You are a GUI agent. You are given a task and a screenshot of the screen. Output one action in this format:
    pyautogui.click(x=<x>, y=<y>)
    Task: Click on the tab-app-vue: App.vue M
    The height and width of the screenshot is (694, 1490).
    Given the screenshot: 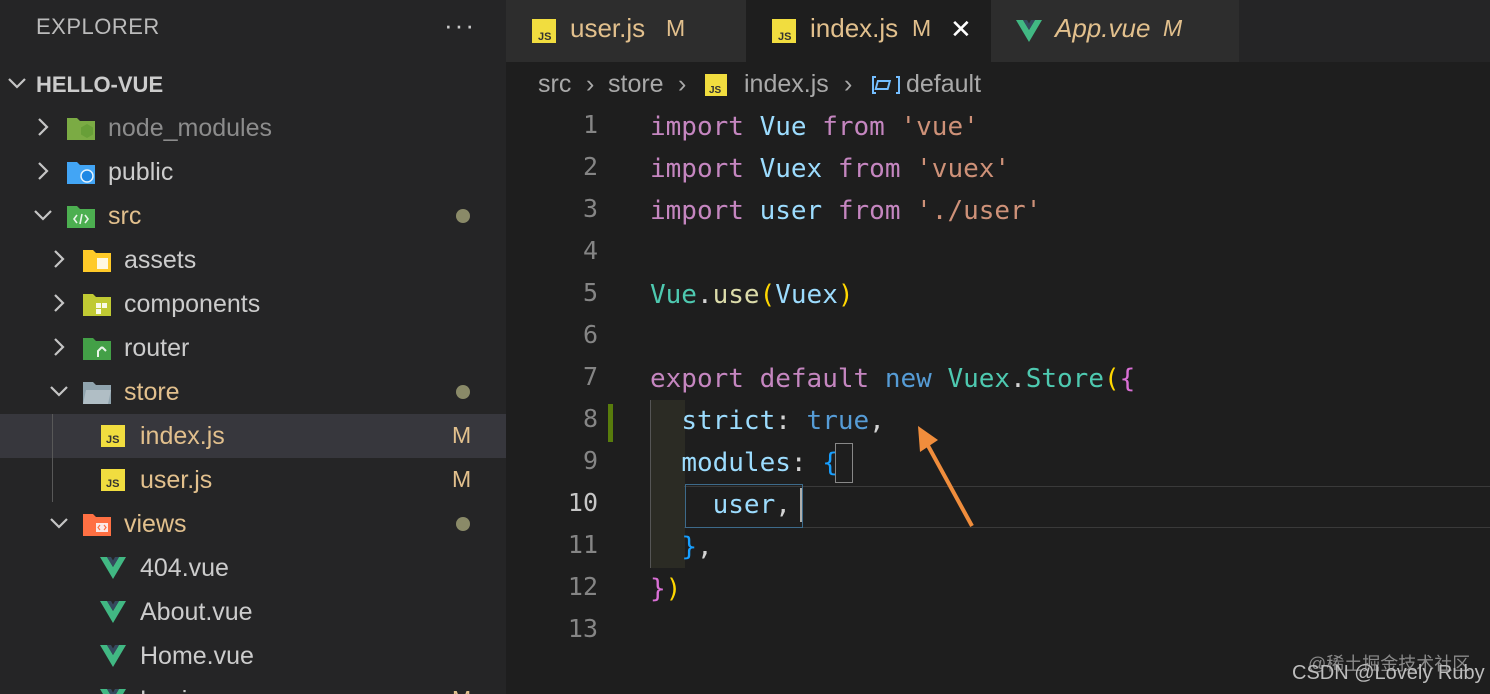 What is the action you would take?
    pyautogui.click(x=1115, y=31)
    